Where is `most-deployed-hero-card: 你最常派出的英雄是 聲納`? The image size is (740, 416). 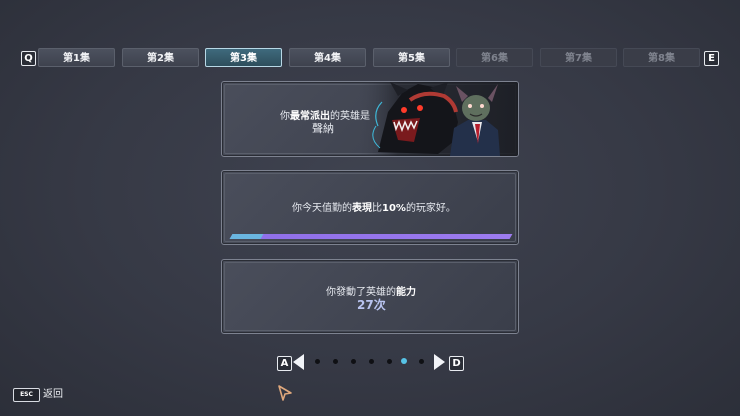 most-deployed-hero-card: 你最常派出的英雄是 聲納 is located at coordinates (370, 119).